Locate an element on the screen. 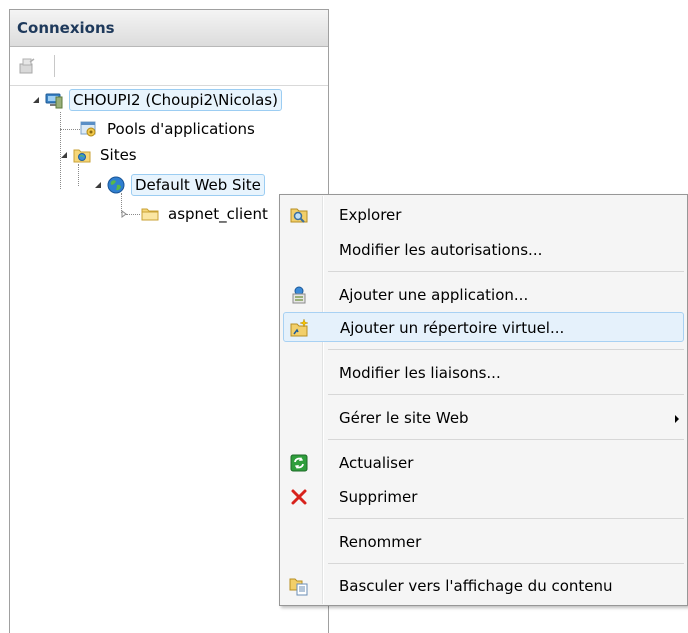 The width and height of the screenshot is (688, 633). menu-item-label: Basculer vers l'affichage du contenu is located at coordinates (476, 586).